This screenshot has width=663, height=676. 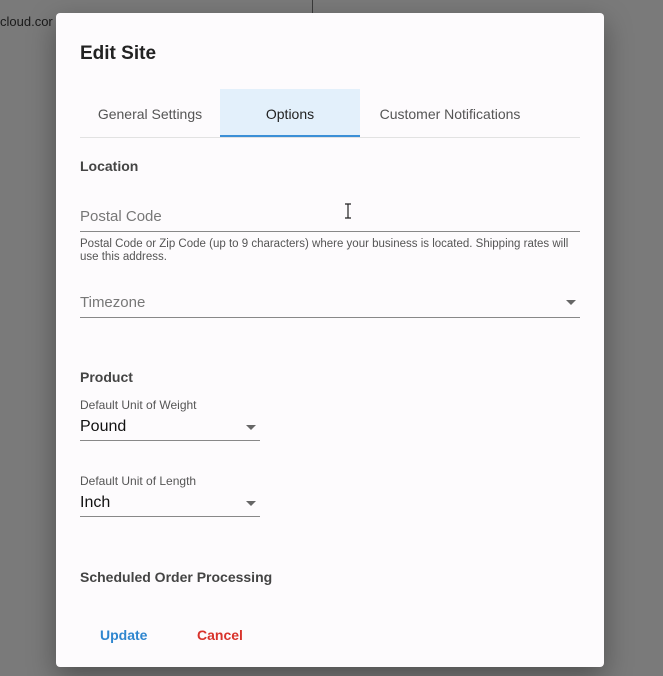 What do you see at coordinates (330, 218) in the screenshot?
I see `postal-code-input: Postal Code` at bounding box center [330, 218].